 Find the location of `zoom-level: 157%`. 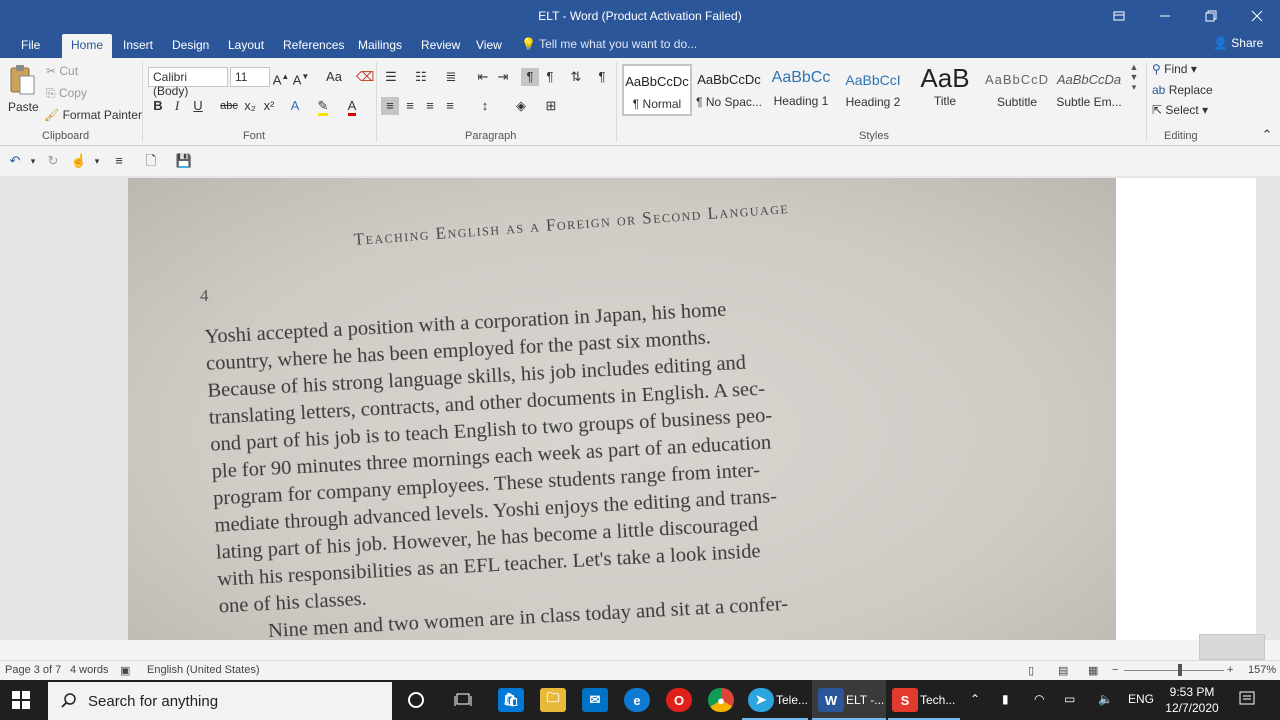

zoom-level: 157% is located at coordinates (1262, 670).